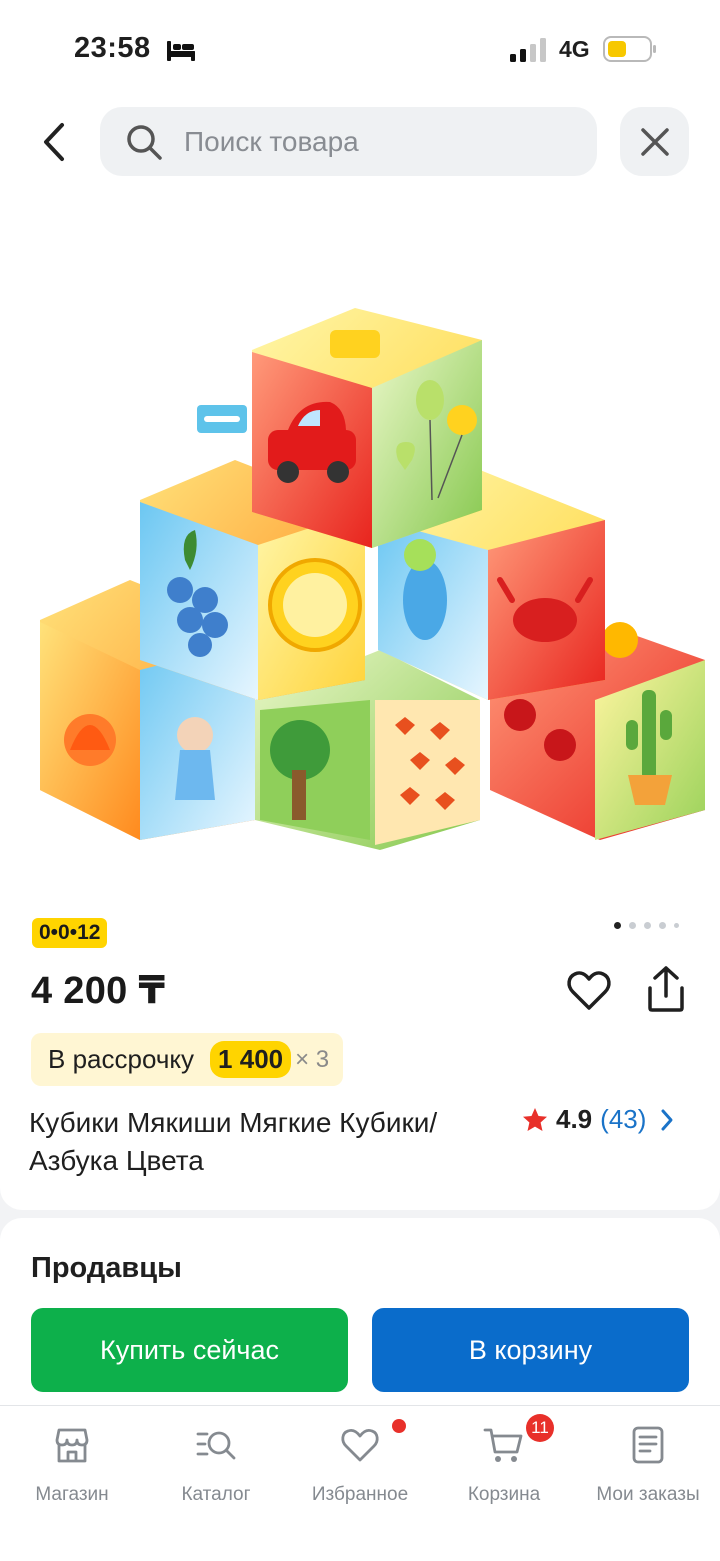  Describe the element at coordinates (72, 1445) in the screenshot. I see `store-icon` at that location.